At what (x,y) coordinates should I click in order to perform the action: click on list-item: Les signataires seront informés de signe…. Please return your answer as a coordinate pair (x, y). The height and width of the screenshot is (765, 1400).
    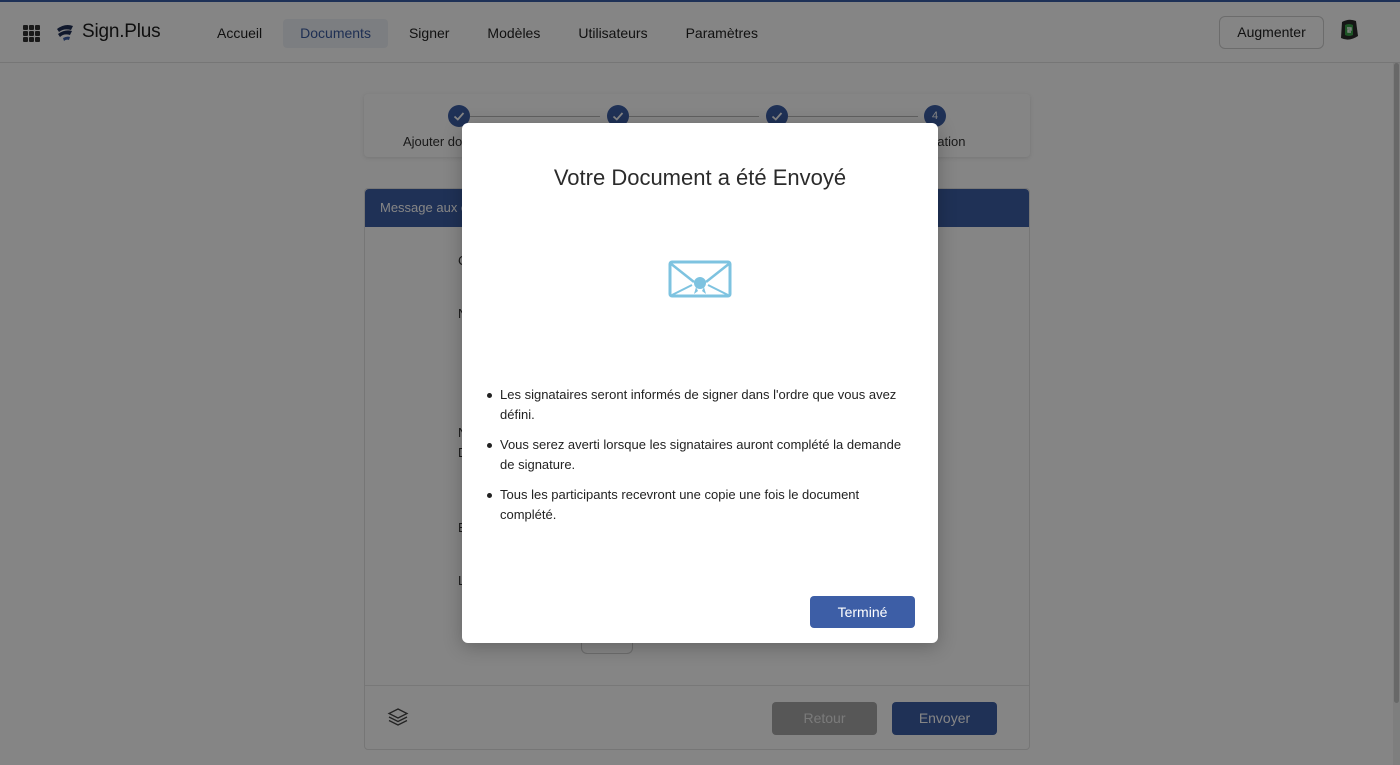
    Looking at the image, I should click on (695, 405).